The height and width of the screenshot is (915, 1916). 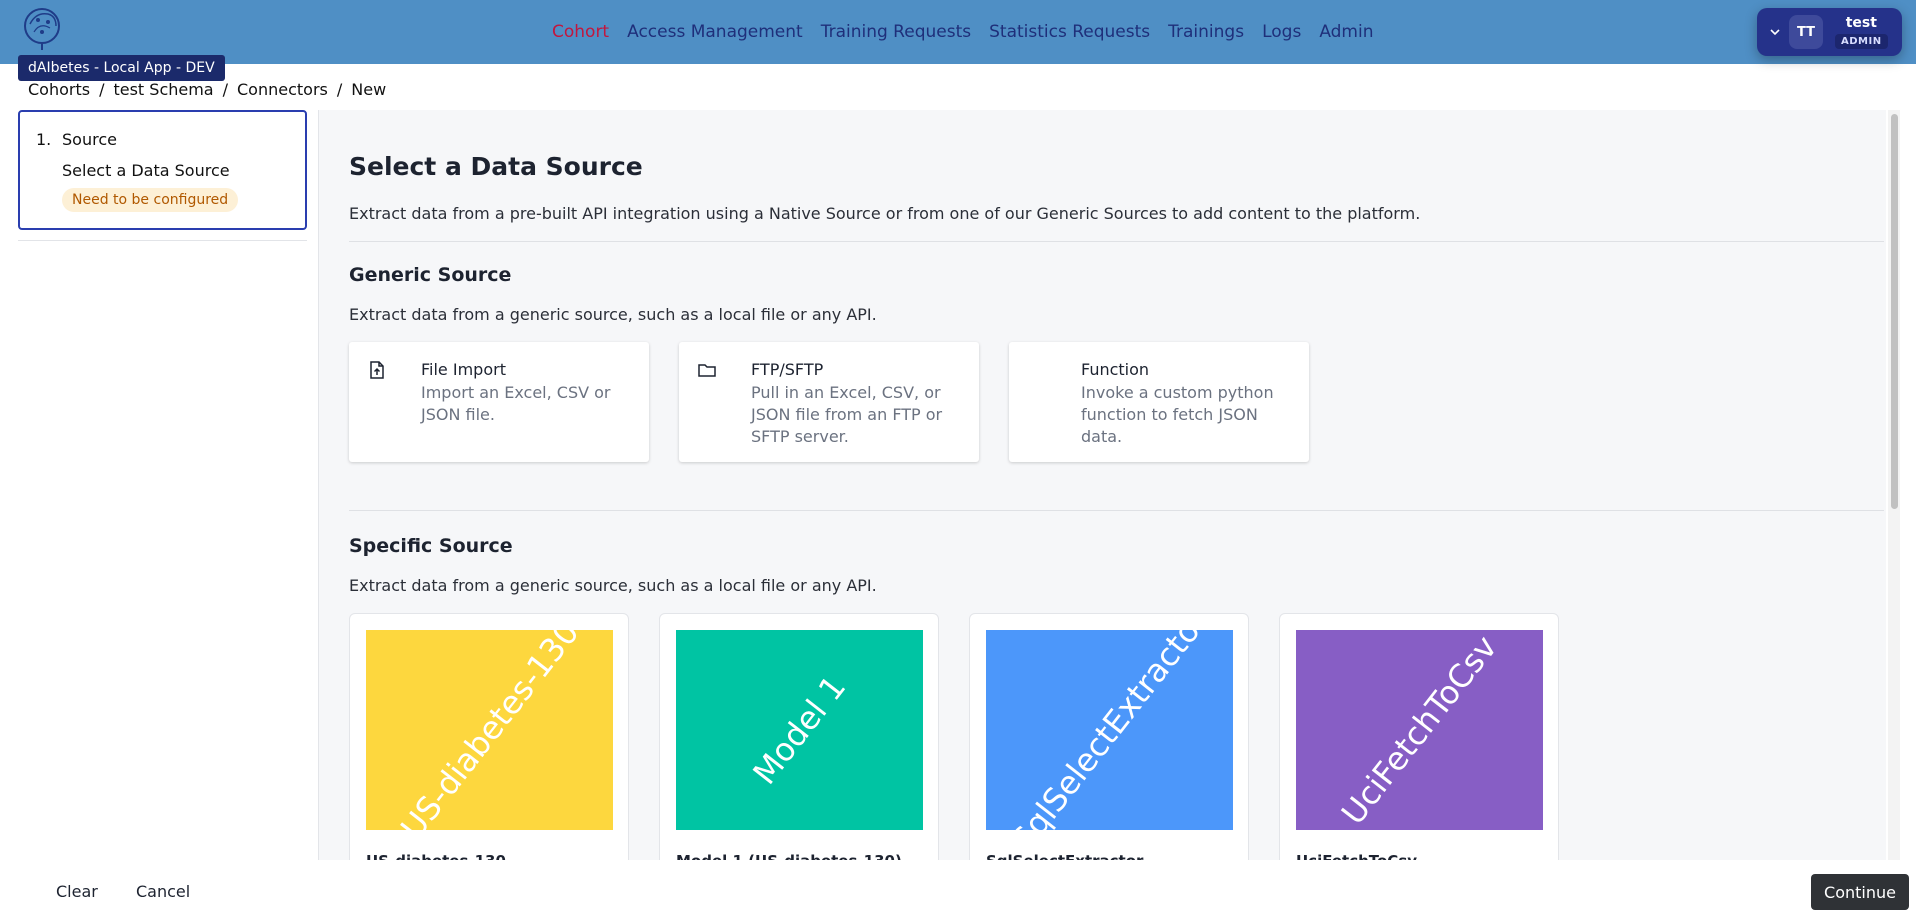 What do you see at coordinates (282, 89) in the screenshot?
I see `breadcrumb-connectors: Connectors` at bounding box center [282, 89].